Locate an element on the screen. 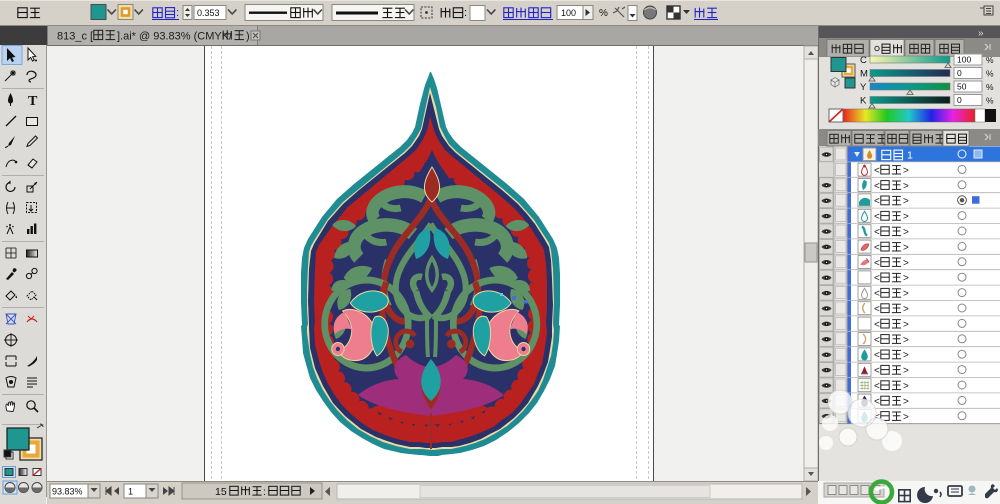  svg-text: Y is located at coordinates (863, 87).